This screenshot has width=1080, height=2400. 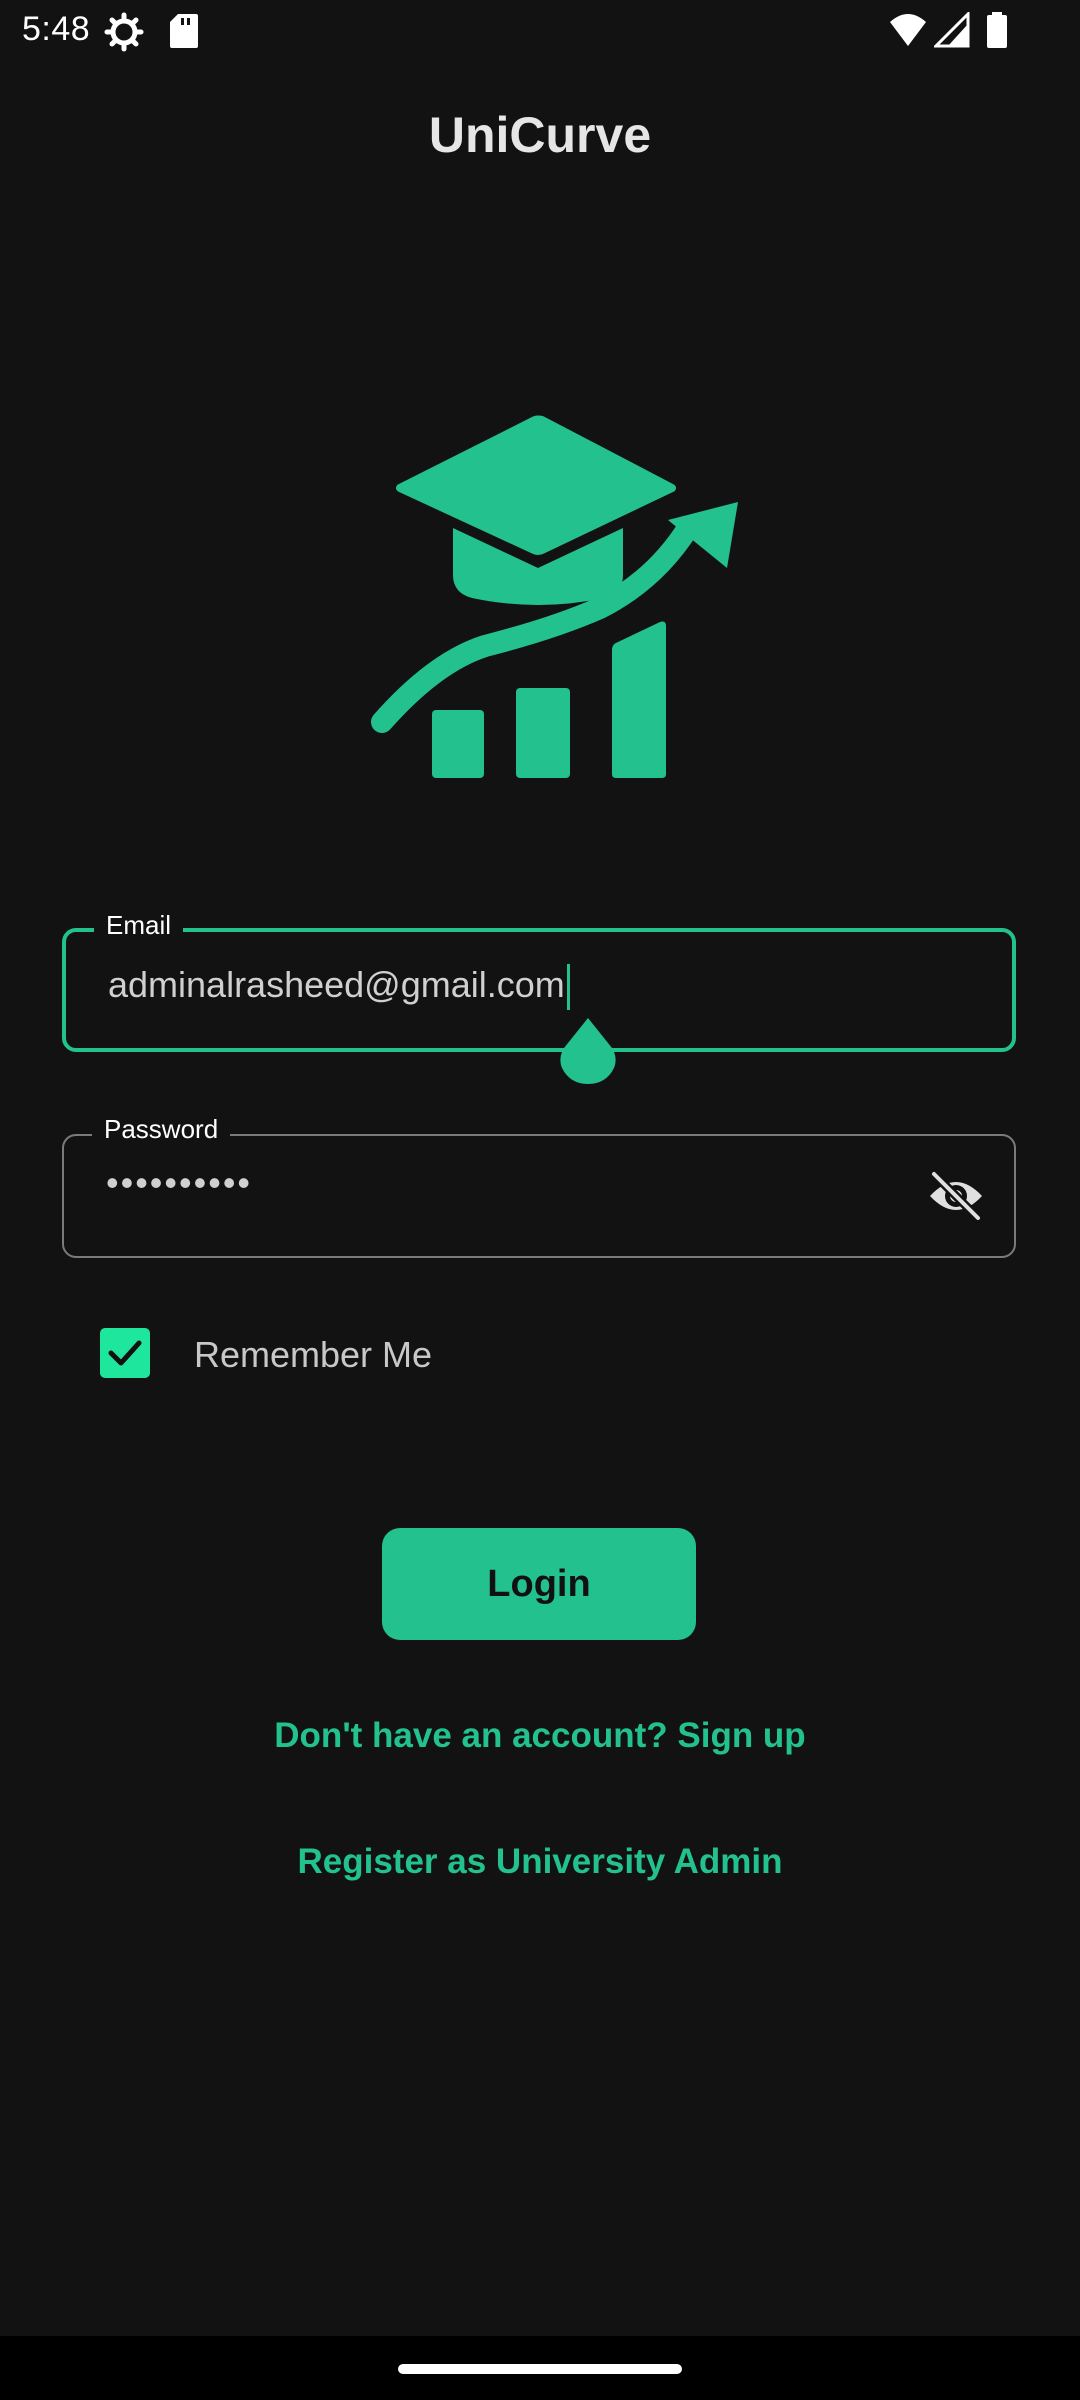 What do you see at coordinates (336, 984) in the screenshot?
I see `email-value: adminalrasheed@gmail.com` at bounding box center [336, 984].